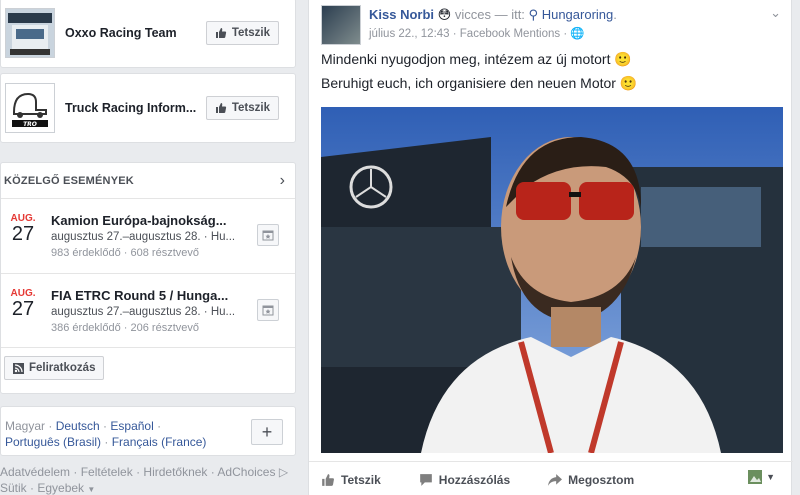  Describe the element at coordinates (125, 253) in the screenshot. I see `event-stats: 983 érdeklődő · 608 résztvevő` at that location.